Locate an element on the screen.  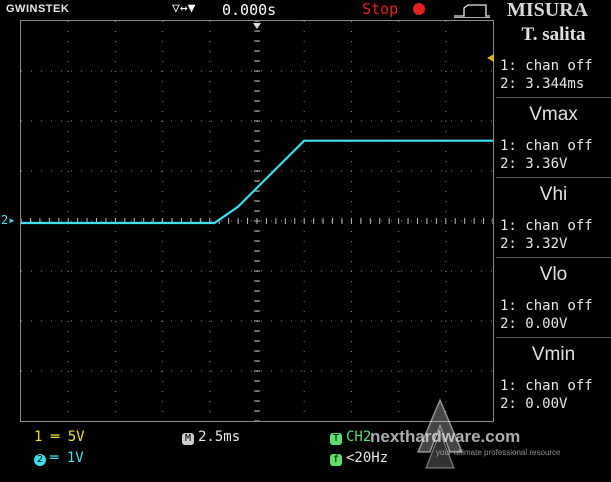
trigger-source-group: T CH2 is located at coordinates (350, 437).